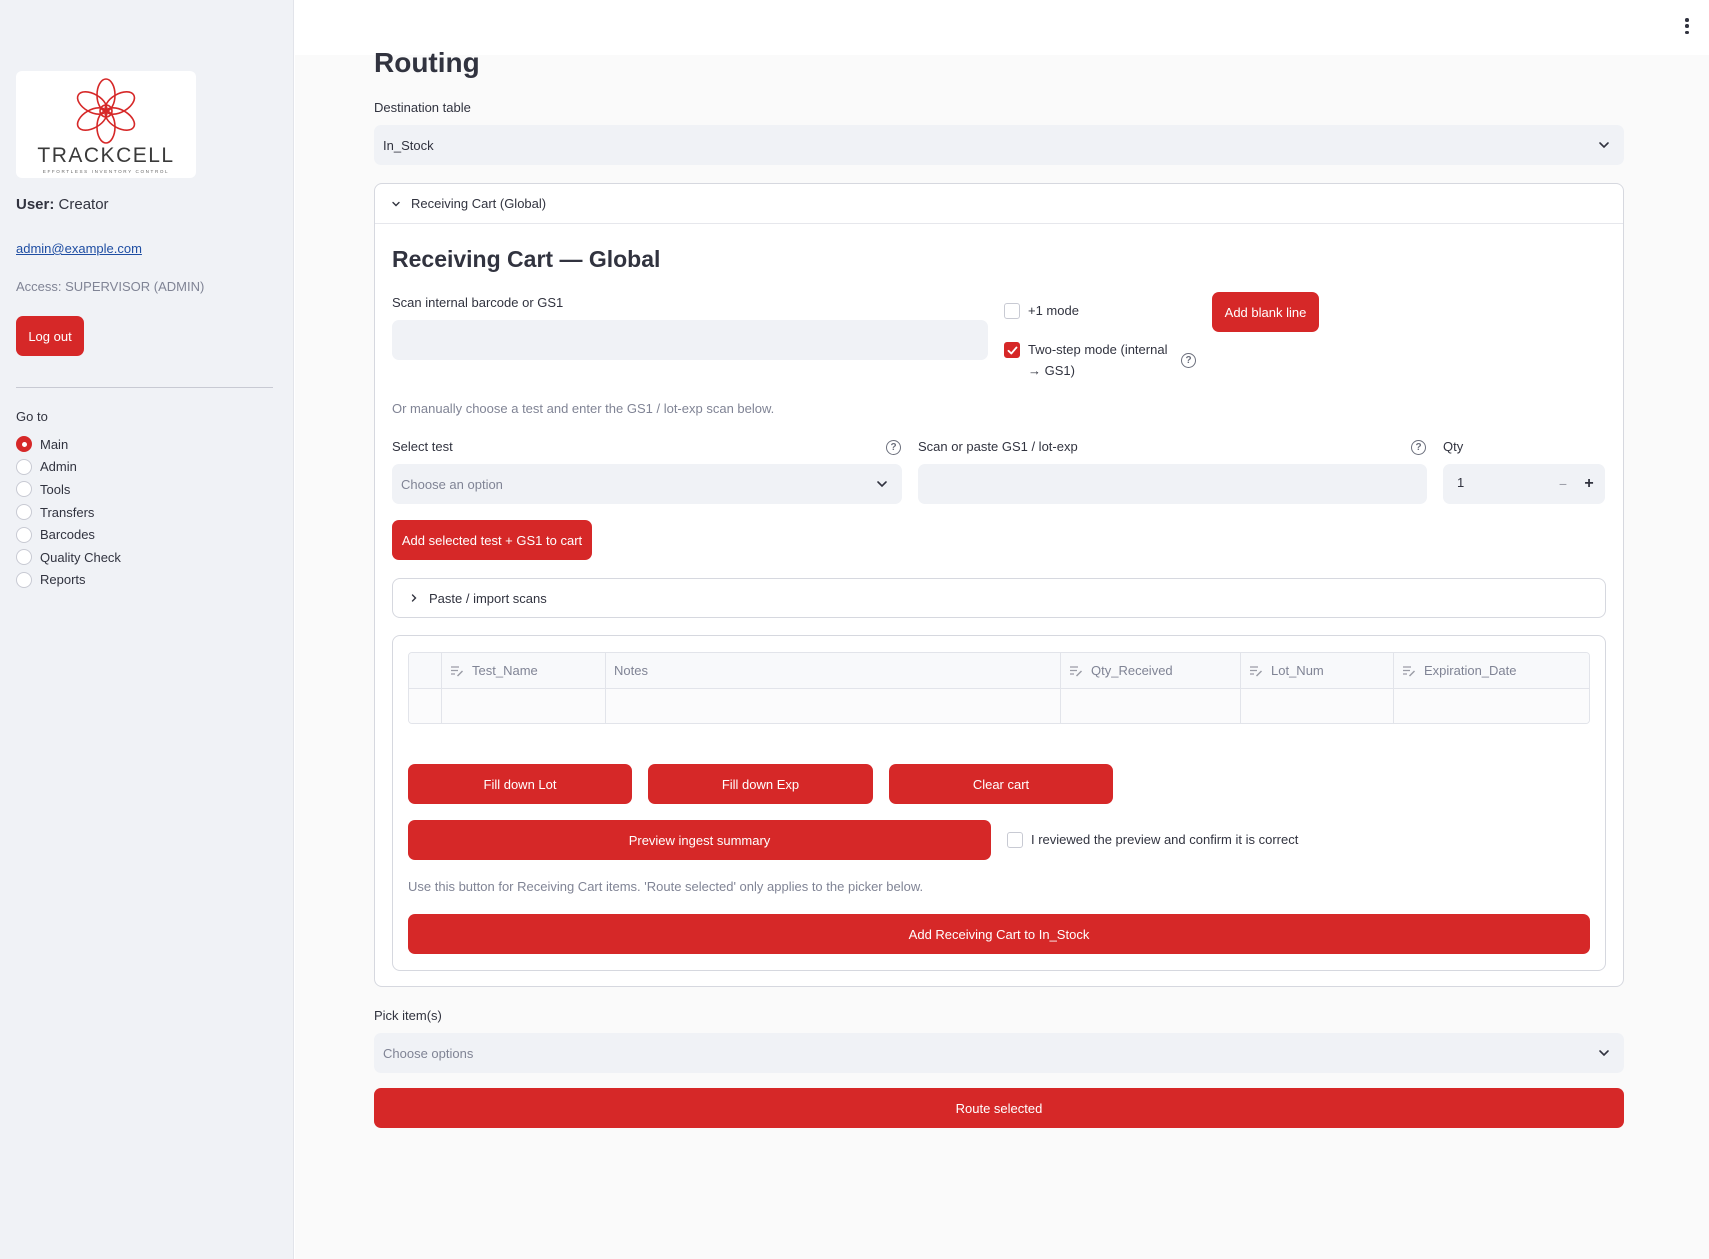 This screenshot has width=1709, height=1259. I want to click on select-test-dropdown: Choose an option, so click(647, 484).